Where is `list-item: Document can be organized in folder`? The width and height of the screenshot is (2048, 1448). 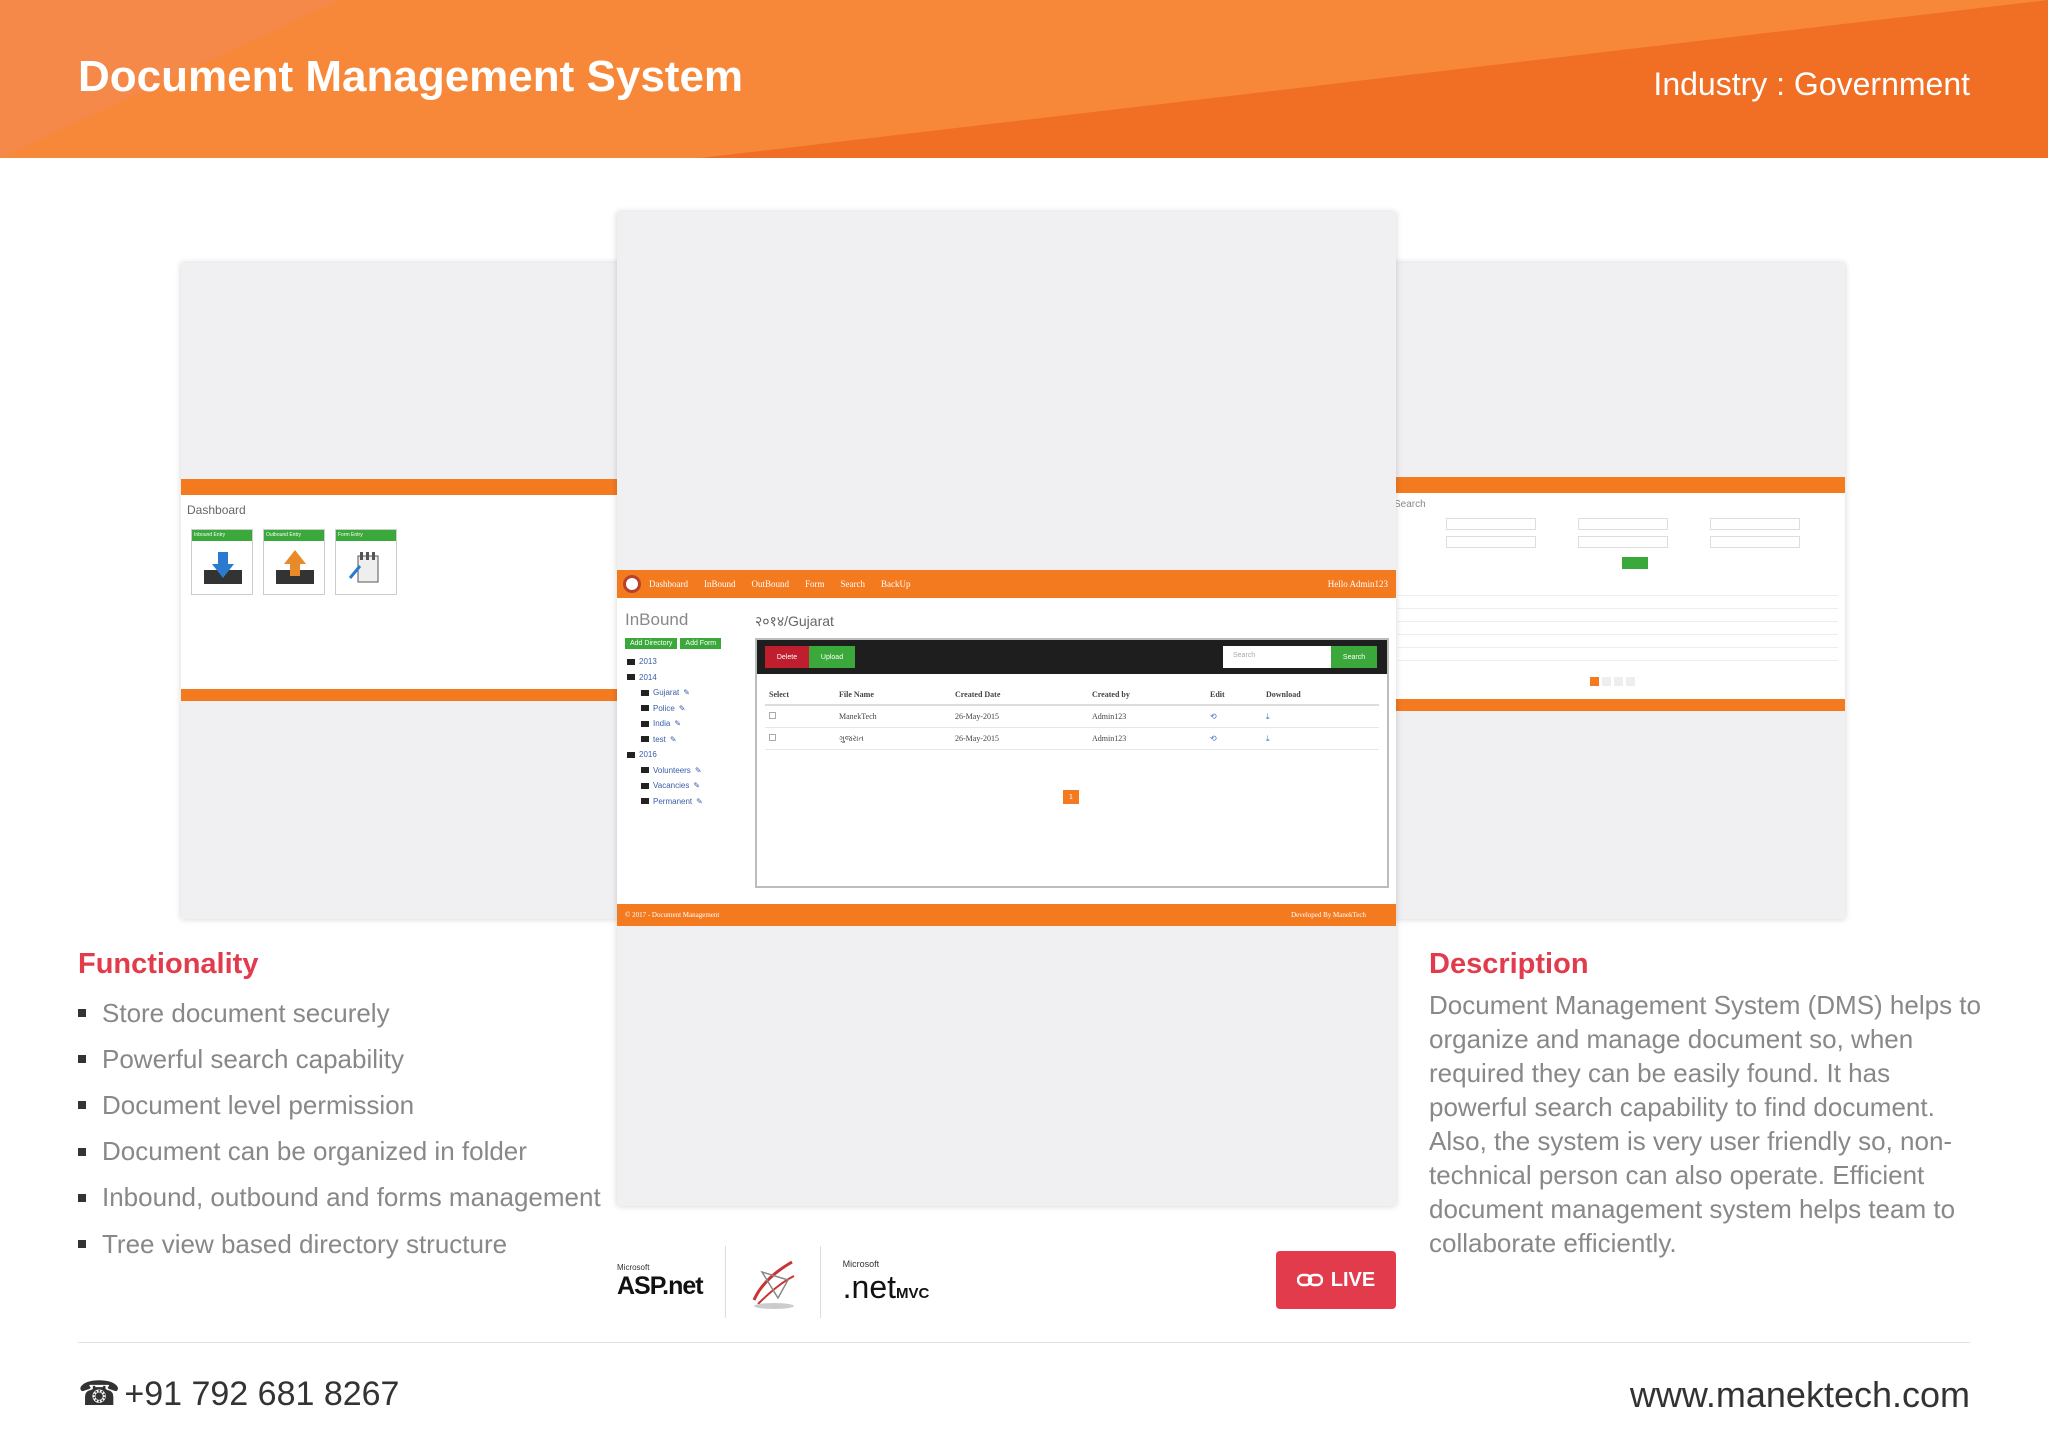
list-item: Document can be organized in folder is located at coordinates (339, 1152).